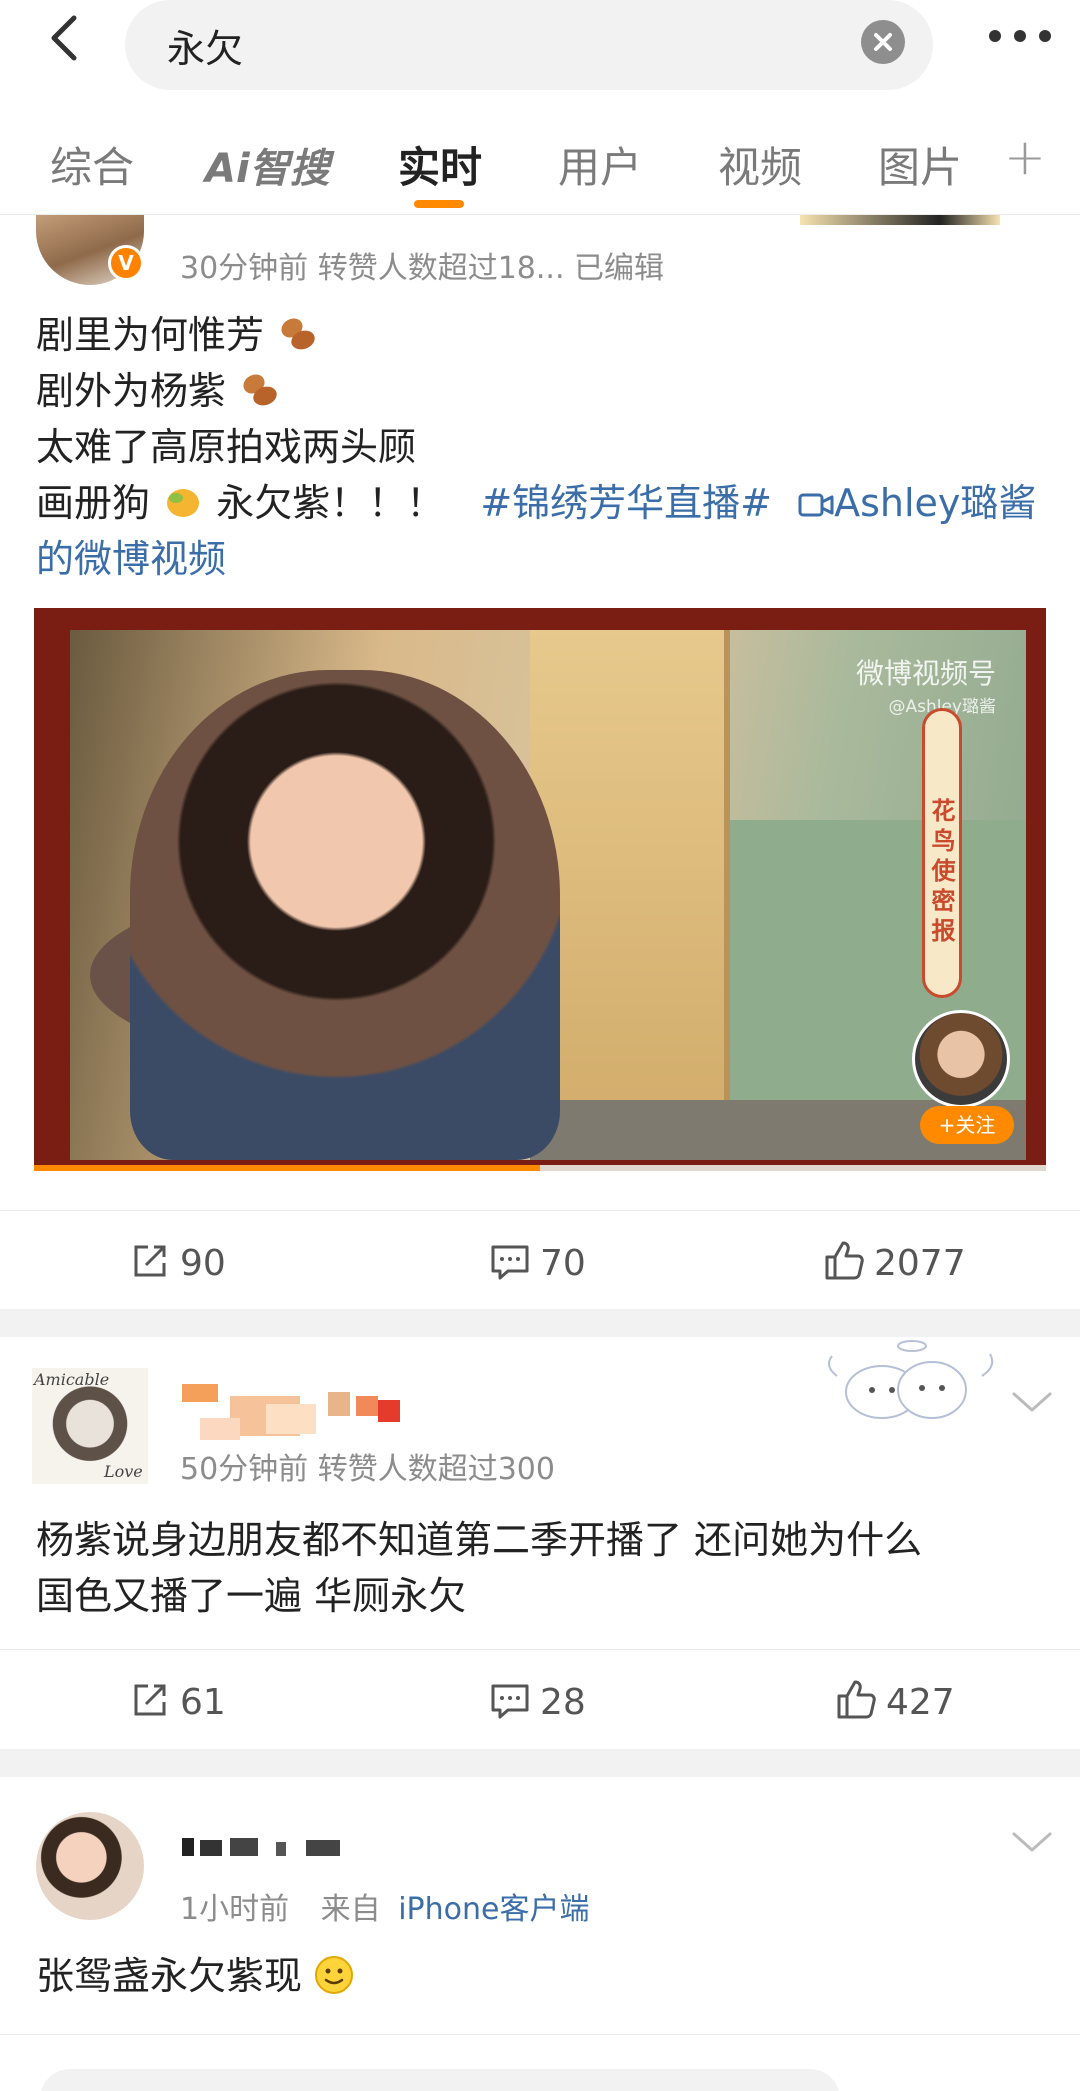 The width and height of the screenshot is (1080, 2091). Describe the element at coordinates (920, 164) in the screenshot. I see `tab-images: 图片` at that location.